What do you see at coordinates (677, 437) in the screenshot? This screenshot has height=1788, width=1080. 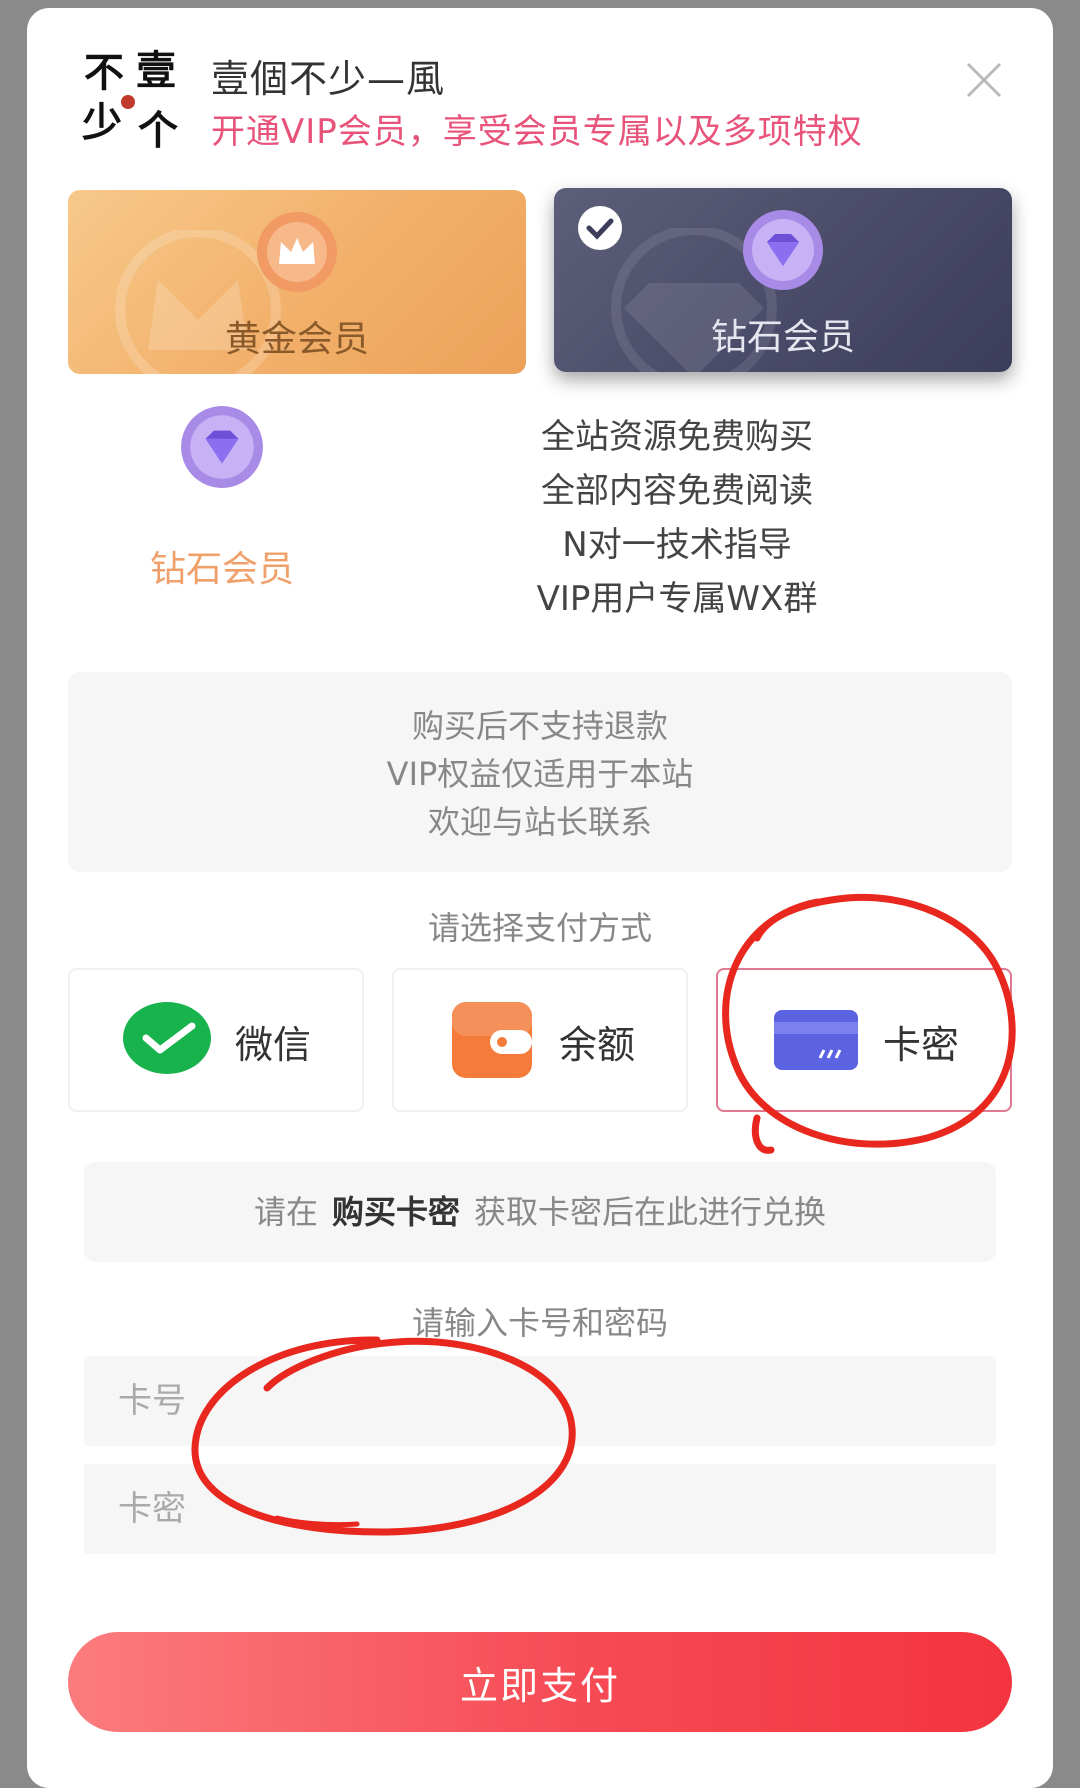 I see `benefit-item: 全站资源免费购买` at bounding box center [677, 437].